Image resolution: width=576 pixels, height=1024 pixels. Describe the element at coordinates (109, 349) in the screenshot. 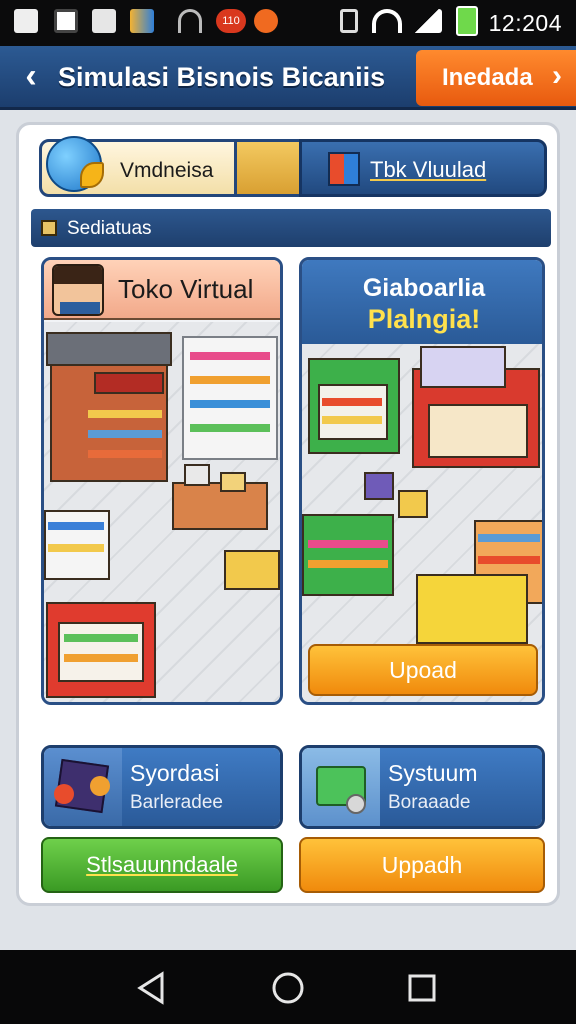

I see `kiosk-roof` at that location.